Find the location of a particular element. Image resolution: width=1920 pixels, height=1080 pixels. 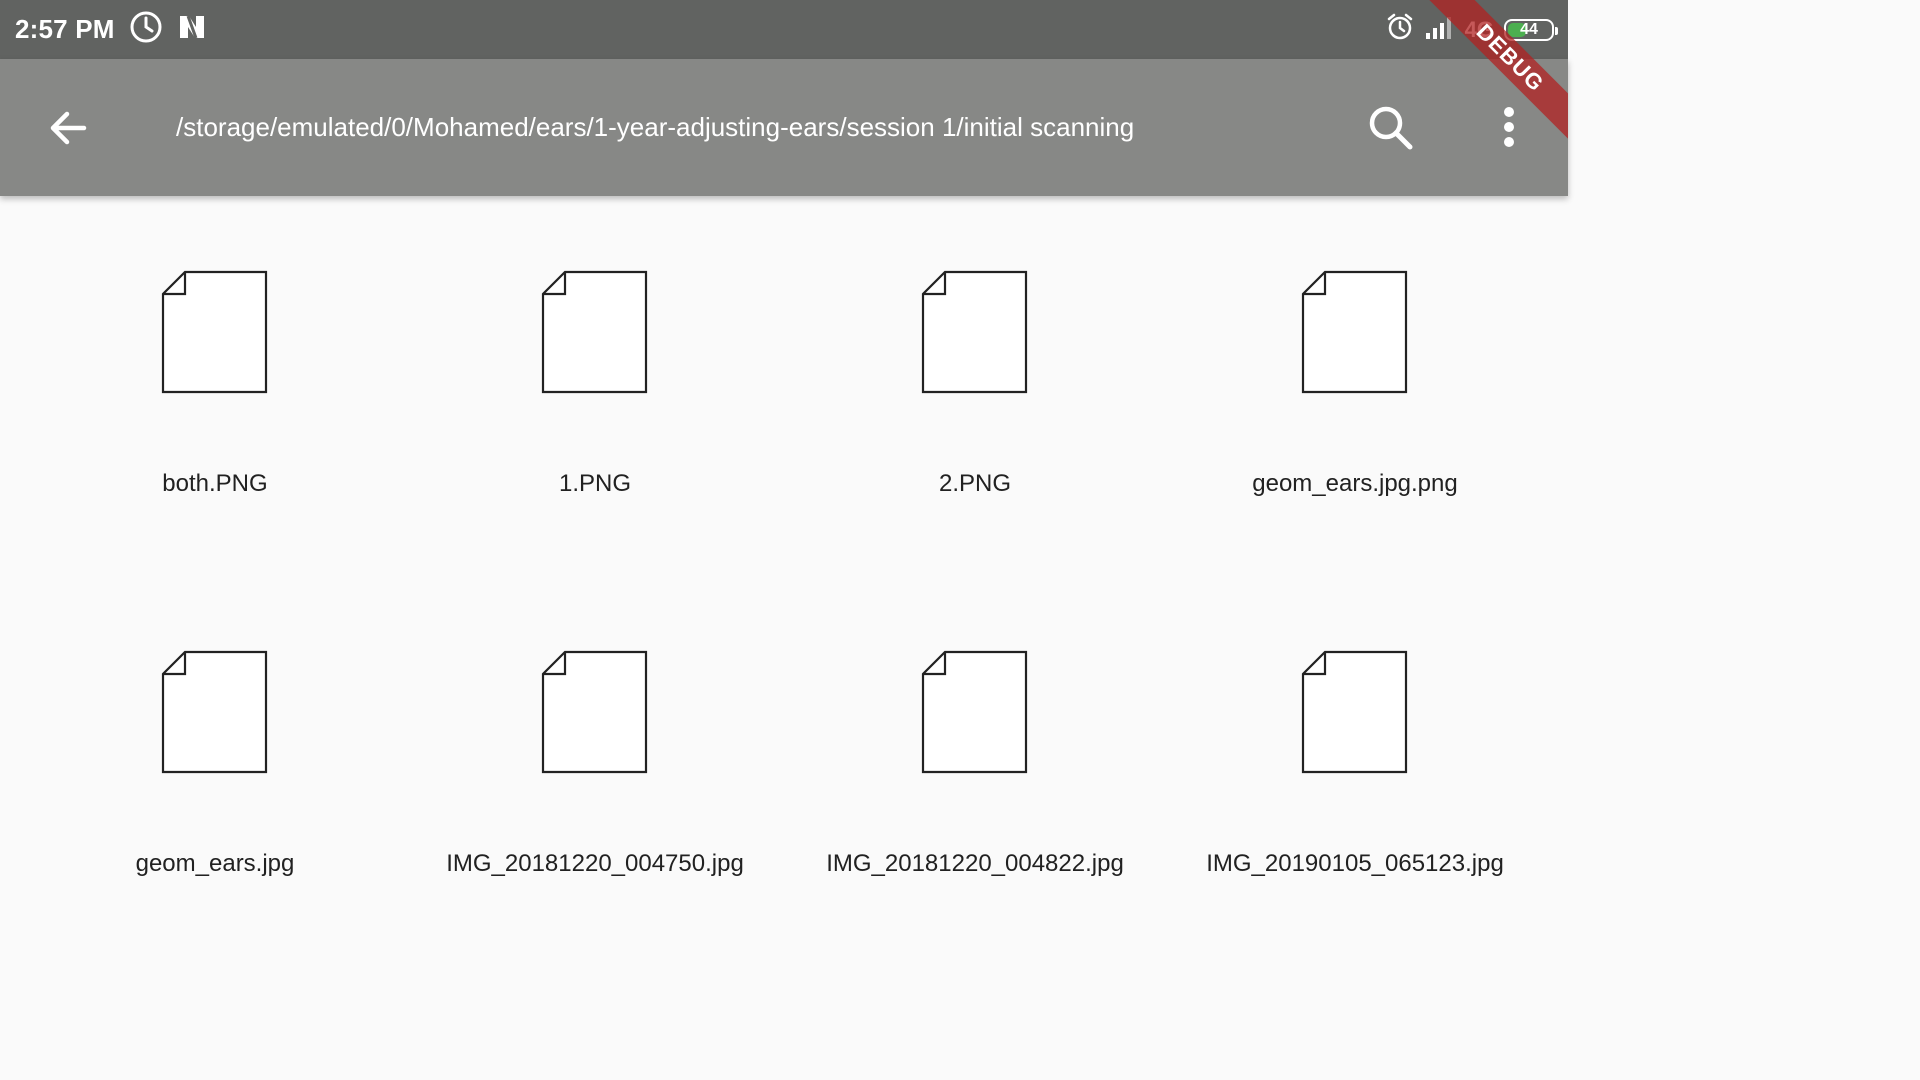

more-options-button is located at coordinates (1509, 128).